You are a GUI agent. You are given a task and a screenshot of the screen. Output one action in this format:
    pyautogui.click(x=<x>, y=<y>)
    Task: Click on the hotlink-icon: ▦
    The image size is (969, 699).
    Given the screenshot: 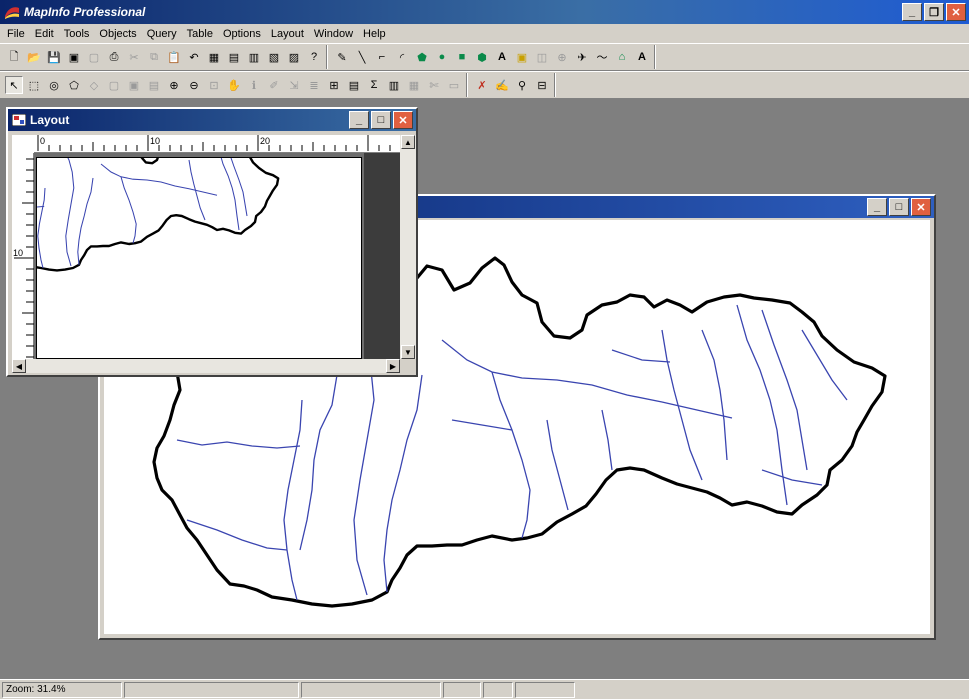 What is the action you would take?
    pyautogui.click(x=414, y=85)
    